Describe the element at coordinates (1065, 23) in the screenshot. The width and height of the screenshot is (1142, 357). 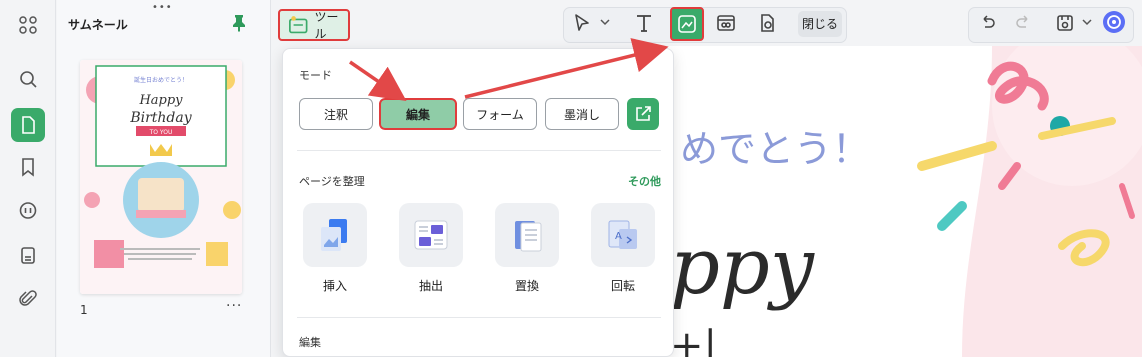
I see `save-icon` at that location.